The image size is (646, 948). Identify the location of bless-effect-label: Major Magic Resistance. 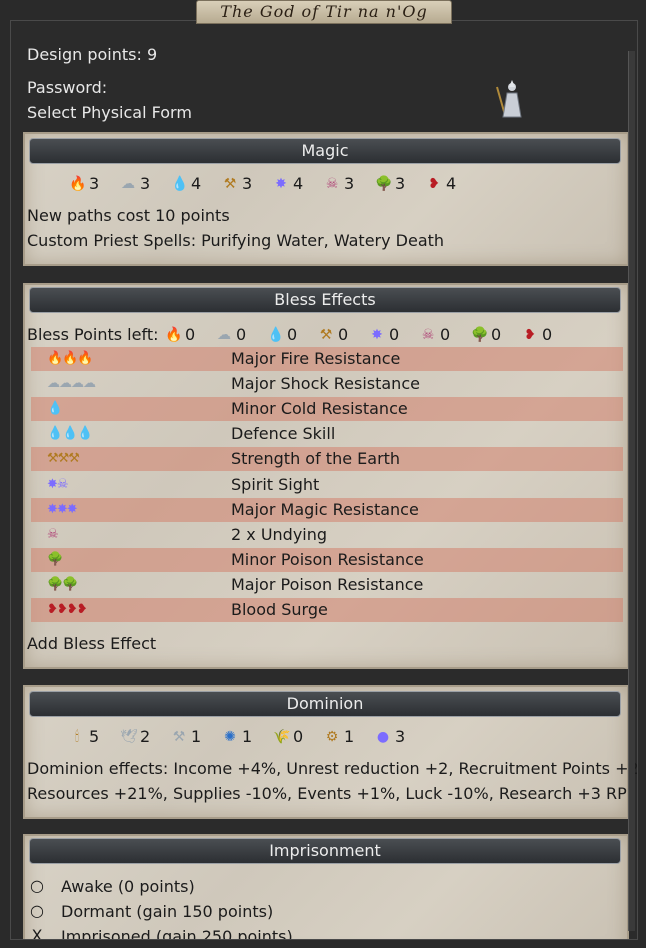
(325, 509).